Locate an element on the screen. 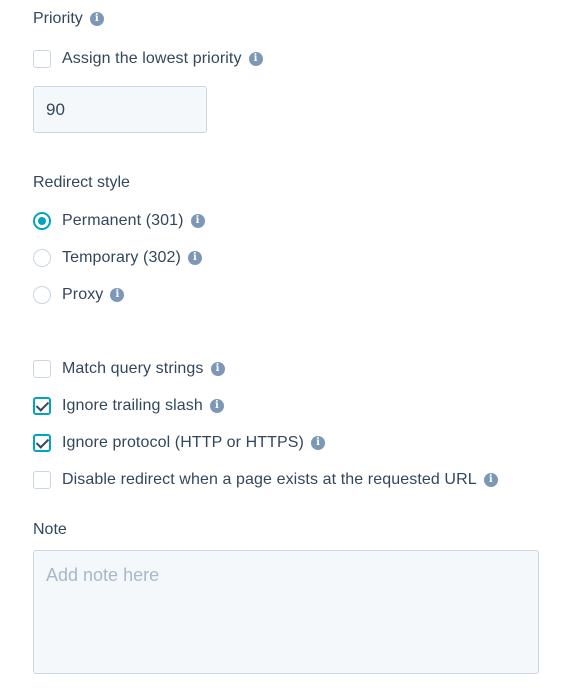 This screenshot has height=695, width=564. proxy-radio is located at coordinates (42, 295).